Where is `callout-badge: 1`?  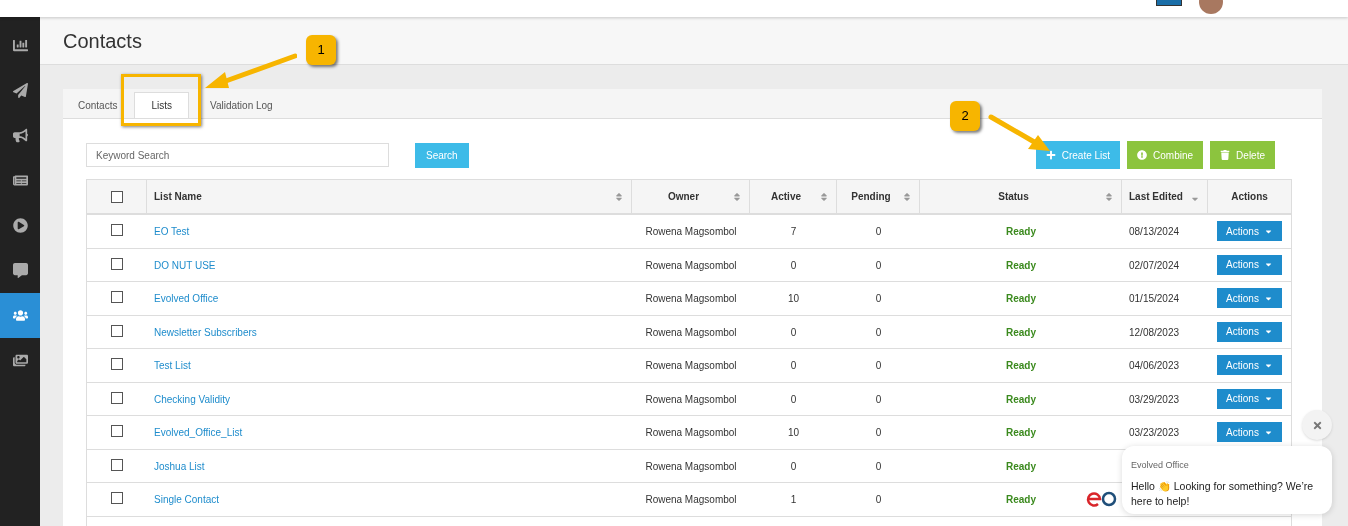
callout-badge: 1 is located at coordinates (321, 50).